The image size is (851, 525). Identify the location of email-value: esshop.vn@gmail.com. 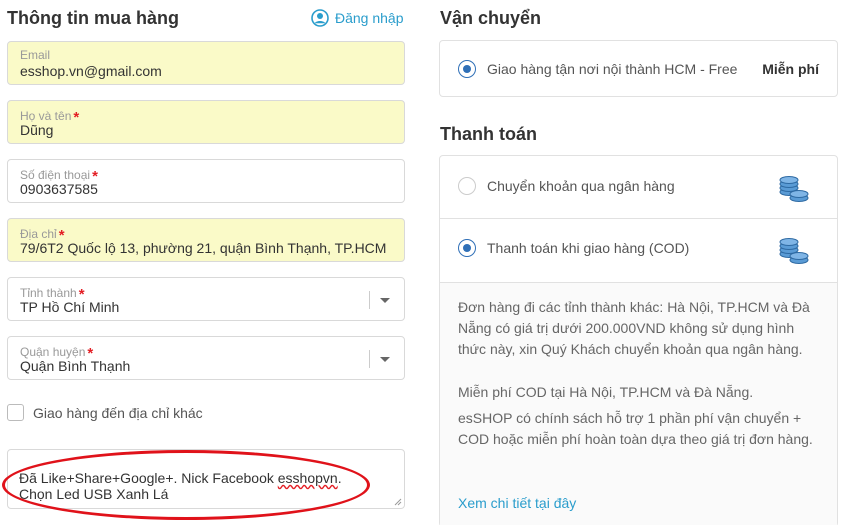
(91, 71).